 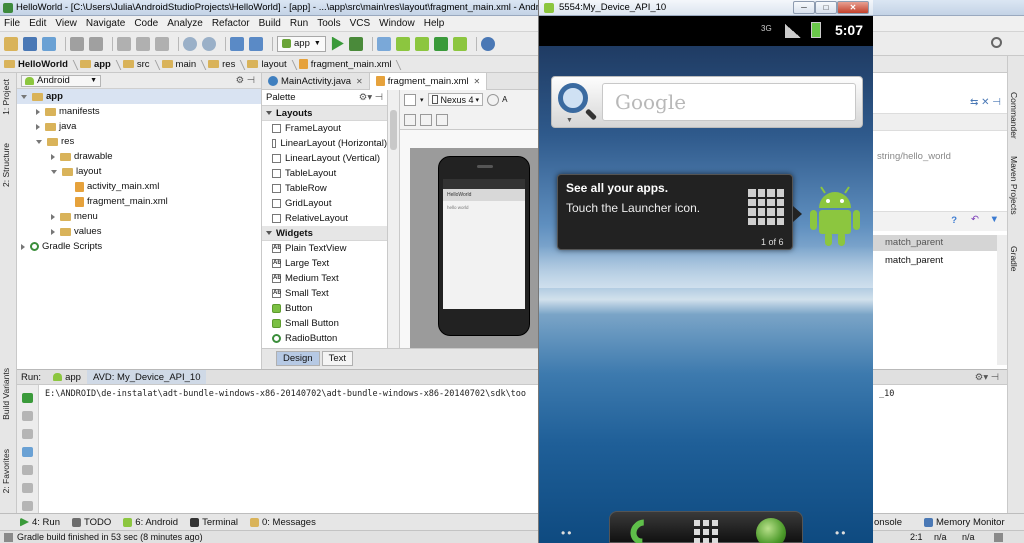 What do you see at coordinates (1014, 185) in the screenshot?
I see `maven-projects-tool-tab: Maven Projects` at bounding box center [1014, 185].